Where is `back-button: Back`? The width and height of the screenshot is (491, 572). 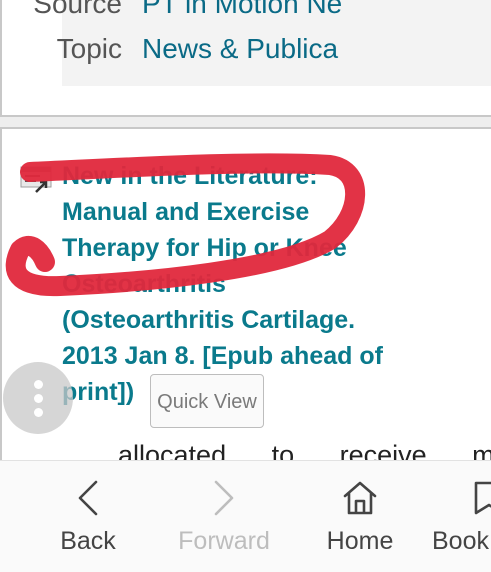
back-button: Back is located at coordinates (88, 516).